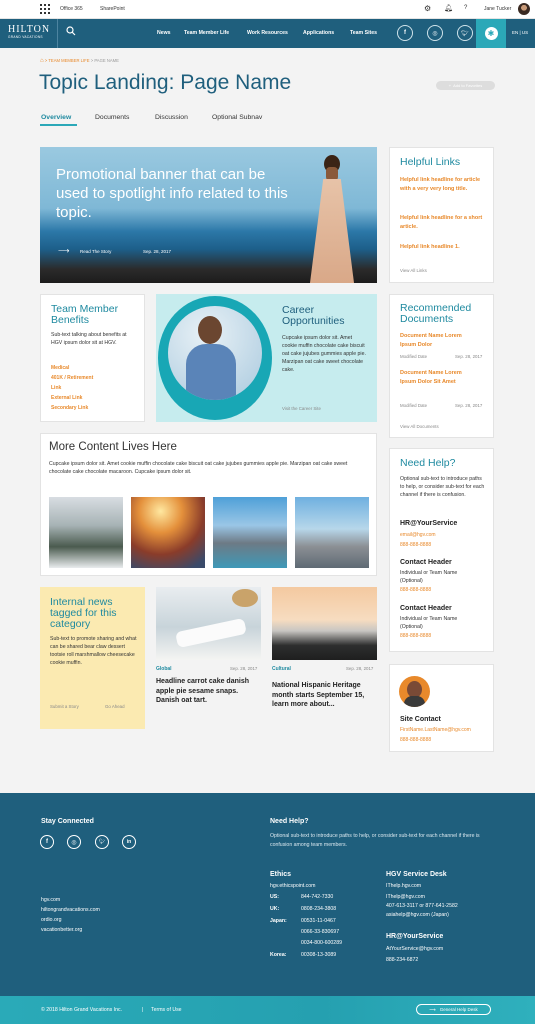 This screenshot has height=1024, width=535. I want to click on hilton-logo: HILTON GRAND VACATIONS, so click(29, 31).